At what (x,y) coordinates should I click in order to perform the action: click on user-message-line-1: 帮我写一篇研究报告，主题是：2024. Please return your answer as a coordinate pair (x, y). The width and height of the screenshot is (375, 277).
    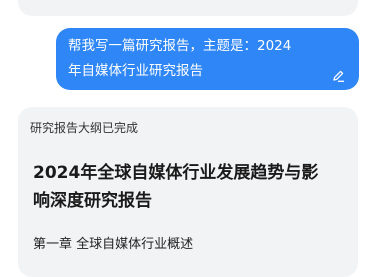
    Looking at the image, I should click on (180, 46).